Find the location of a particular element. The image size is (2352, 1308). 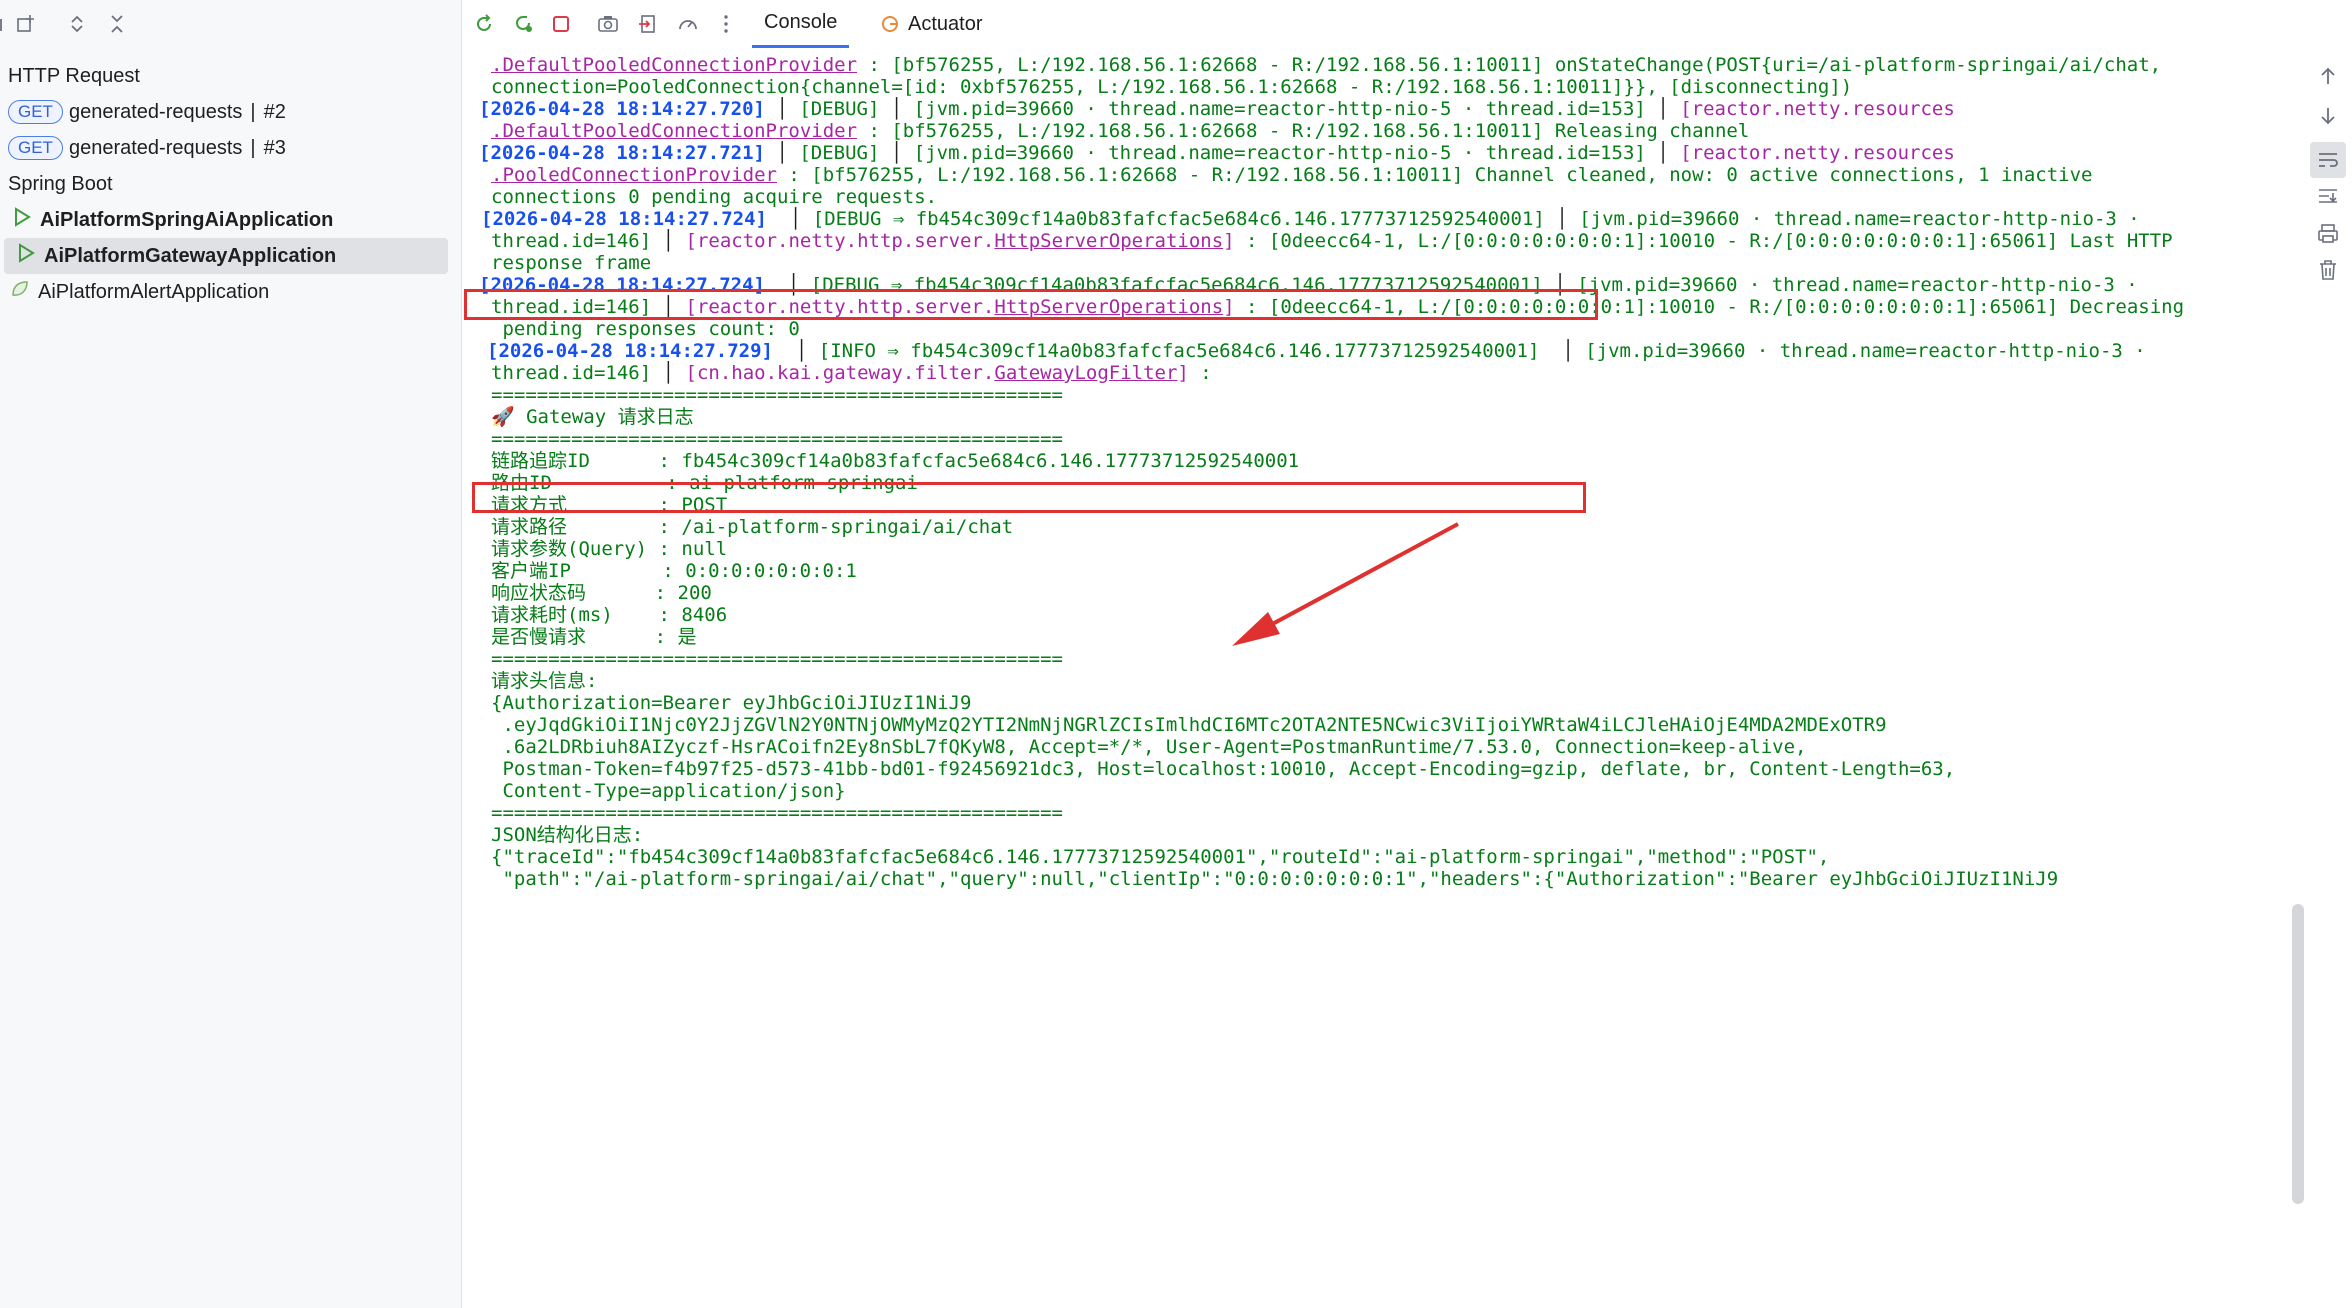

tree-item-request-2: GET generated-requests | #2 is located at coordinates (230, 112).